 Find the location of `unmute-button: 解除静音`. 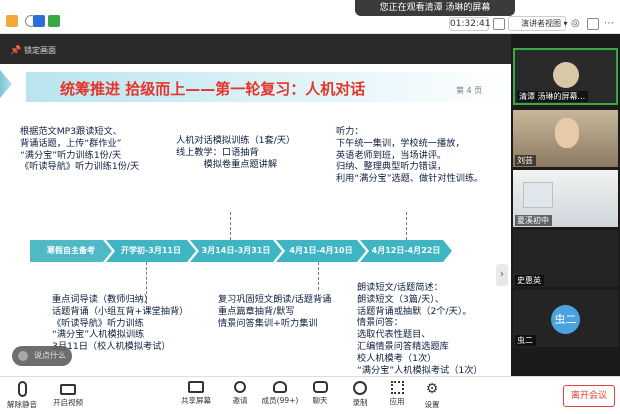

unmute-button: 解除静音 is located at coordinates (22, 395).